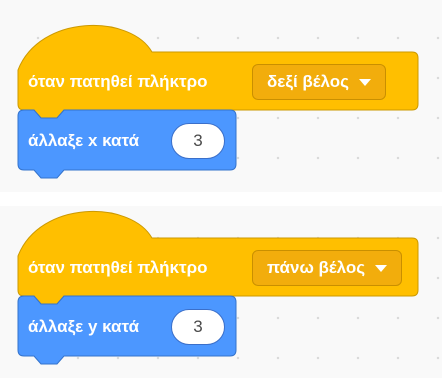  What do you see at coordinates (84, 140) in the screenshot?
I see `motion-block-label: άλλαξε x κατά` at bounding box center [84, 140].